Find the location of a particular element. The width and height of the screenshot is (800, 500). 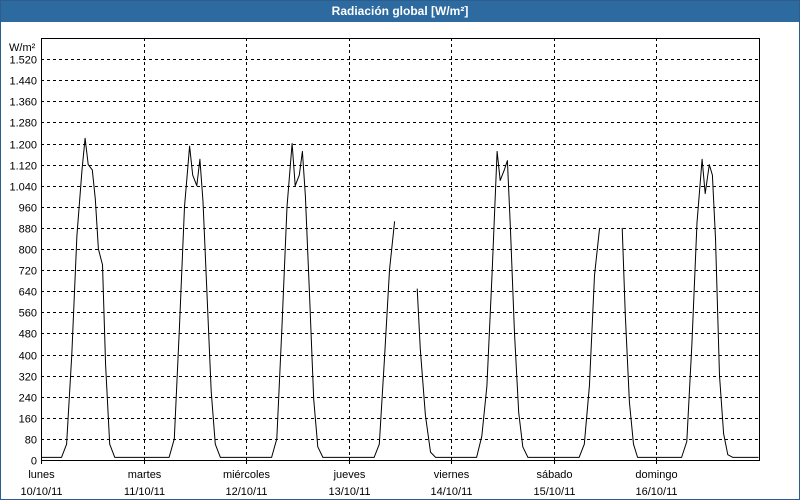

y-tick-label: 160 is located at coordinates (28, 420).